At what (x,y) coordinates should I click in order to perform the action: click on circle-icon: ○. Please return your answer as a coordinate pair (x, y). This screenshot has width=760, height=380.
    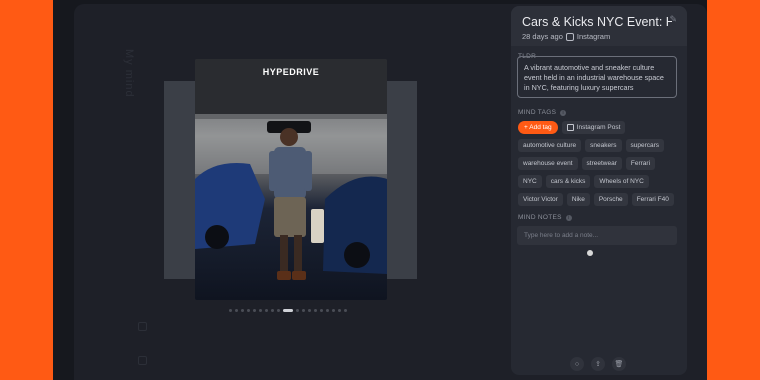
    Looking at the image, I should click on (577, 364).